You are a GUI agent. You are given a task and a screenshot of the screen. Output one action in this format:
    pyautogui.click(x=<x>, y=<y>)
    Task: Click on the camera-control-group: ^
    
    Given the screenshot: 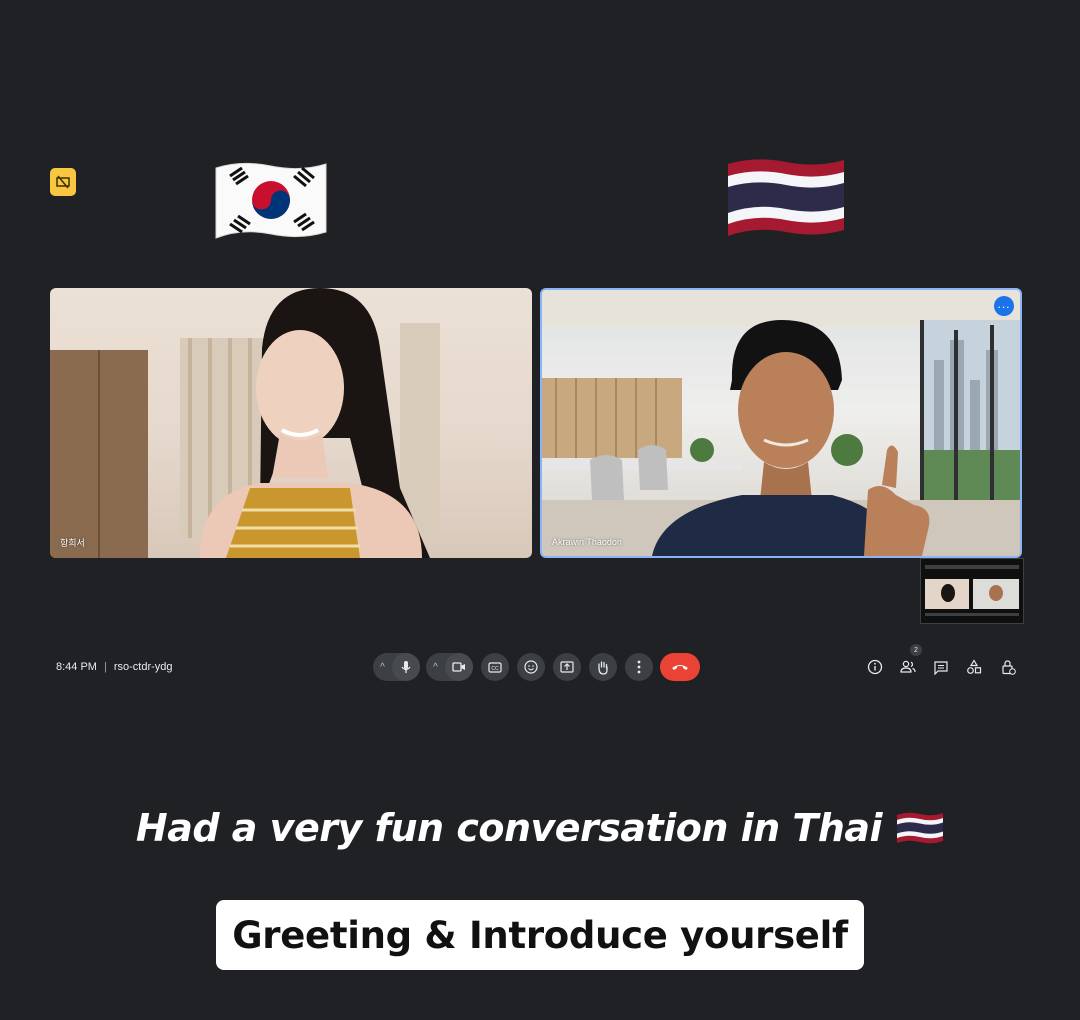 What is the action you would take?
    pyautogui.click(x=449, y=667)
    